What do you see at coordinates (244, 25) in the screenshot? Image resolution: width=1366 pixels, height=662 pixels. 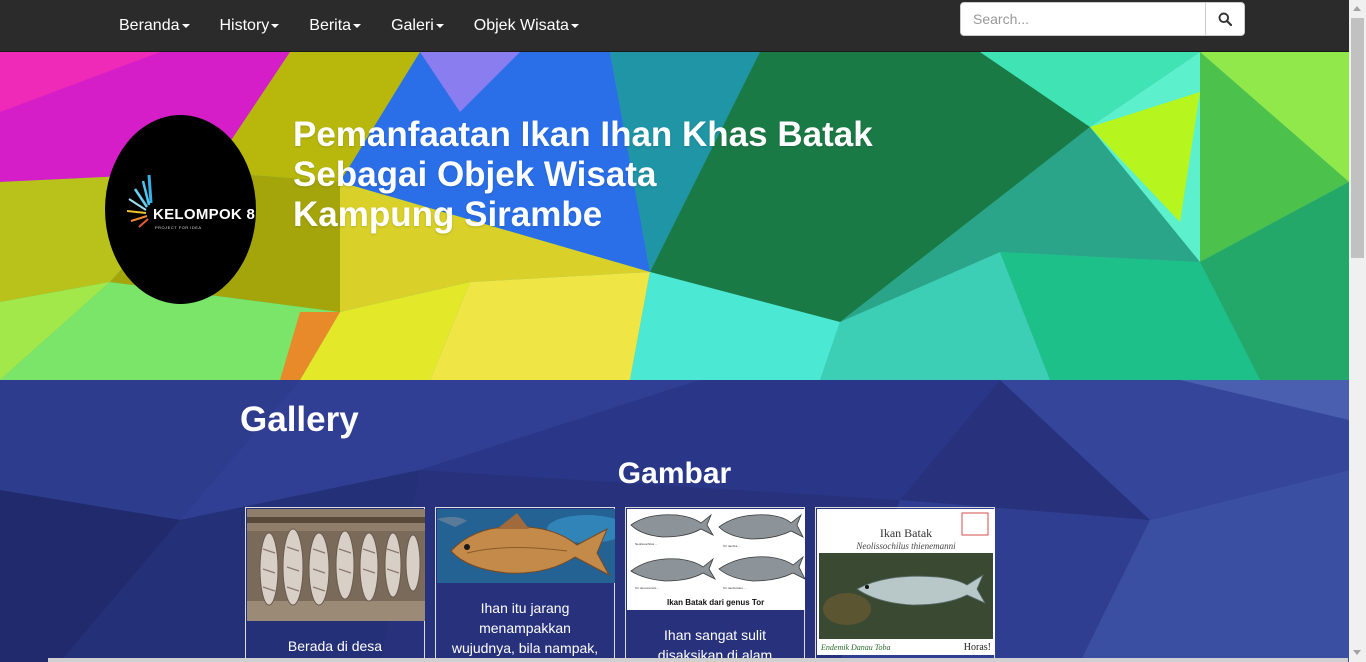 I see `nav-item-label: History` at bounding box center [244, 25].